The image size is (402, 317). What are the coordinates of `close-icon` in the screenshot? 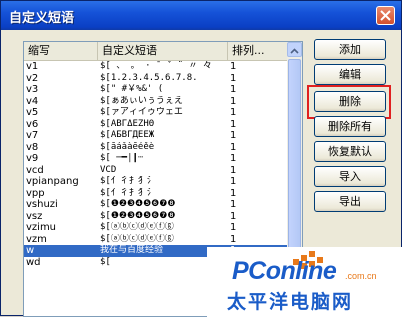 It's located at (385, 15).